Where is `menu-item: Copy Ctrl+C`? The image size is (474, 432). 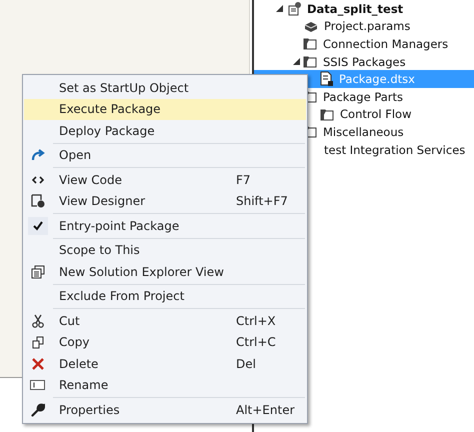
menu-item: Copy Ctrl+C is located at coordinates (165, 342).